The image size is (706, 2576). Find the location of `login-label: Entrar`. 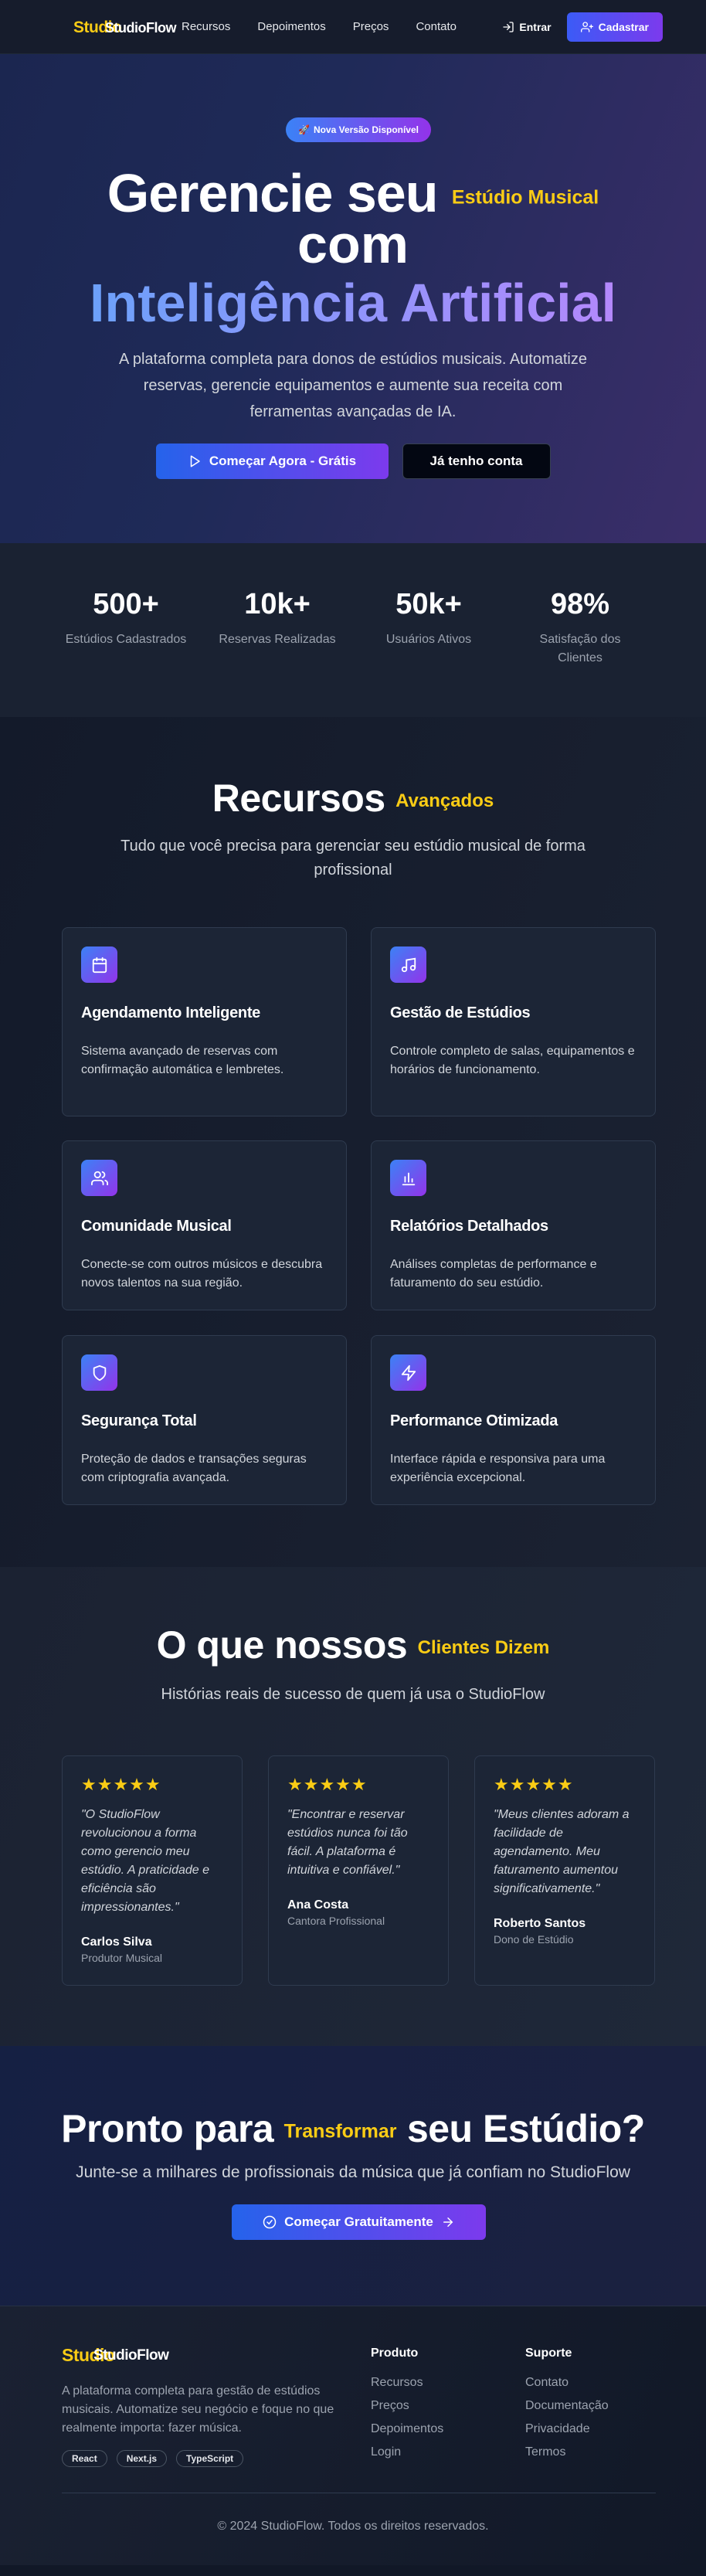

login-label: Entrar is located at coordinates (536, 26).